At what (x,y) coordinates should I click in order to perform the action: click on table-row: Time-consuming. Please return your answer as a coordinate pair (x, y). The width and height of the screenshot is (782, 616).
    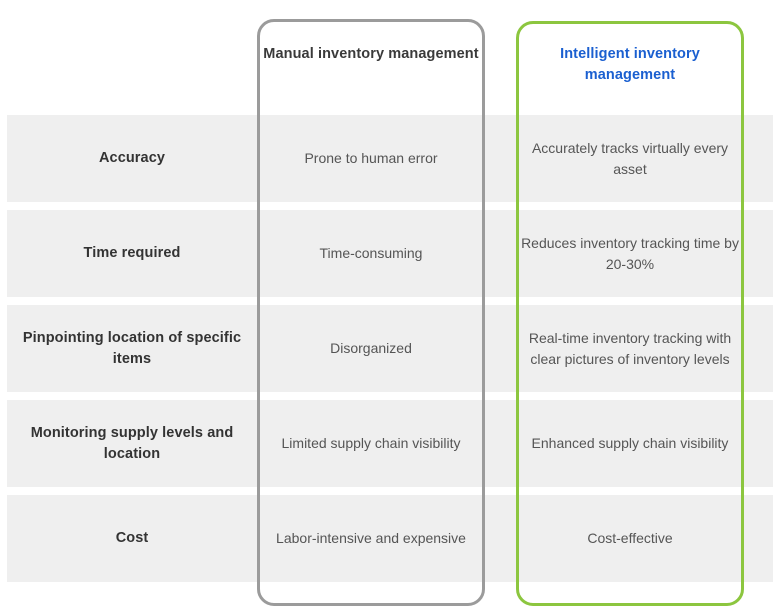
    Looking at the image, I should click on (371, 253).